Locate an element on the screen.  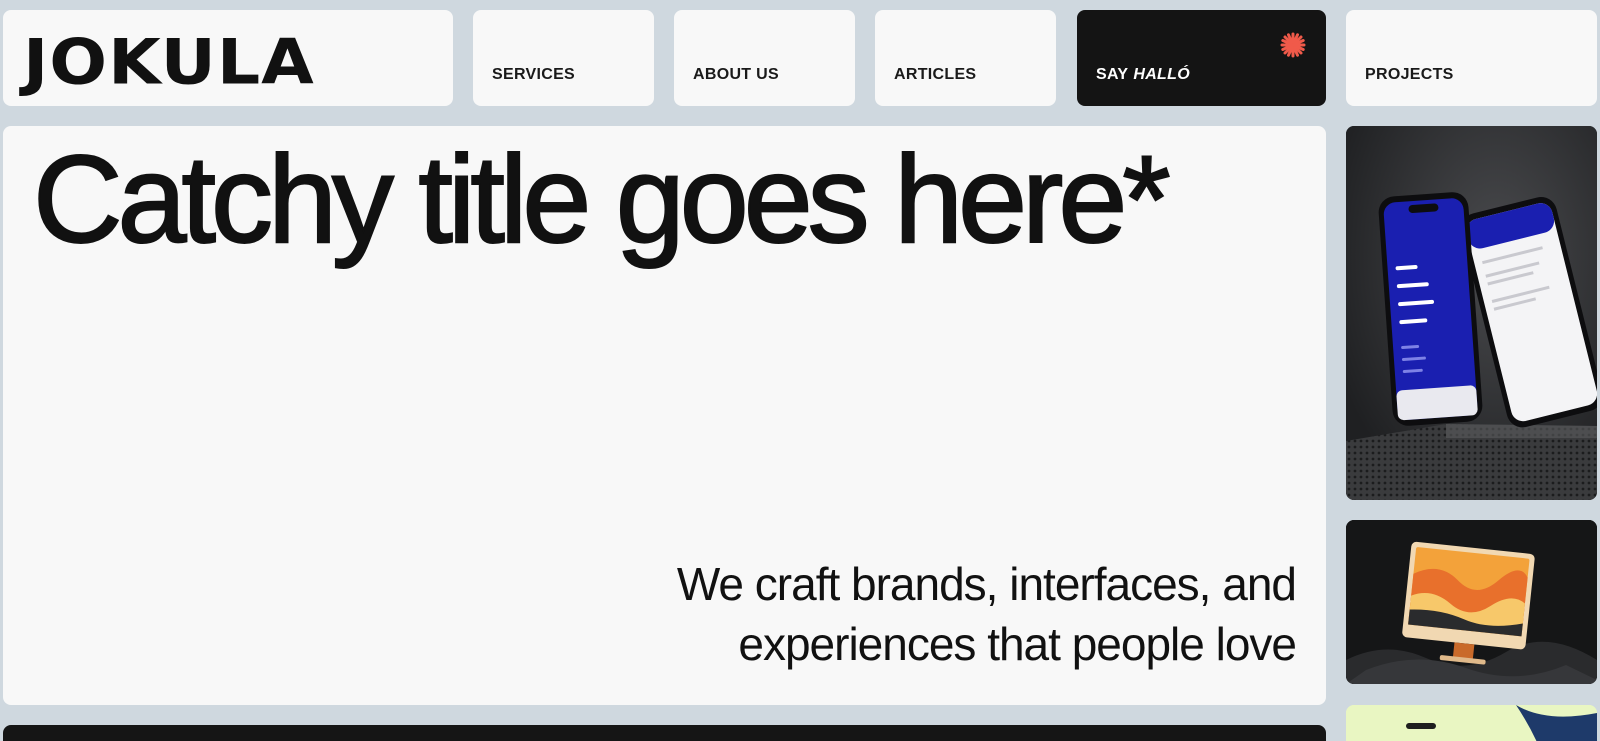
hero-tagline-line-1: We craft brands, interfaces, and is located at coordinates (986, 584).